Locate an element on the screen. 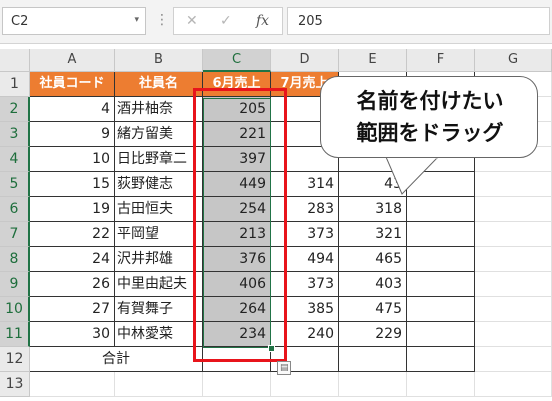  insert-function-icon: fx is located at coordinates (262, 21).